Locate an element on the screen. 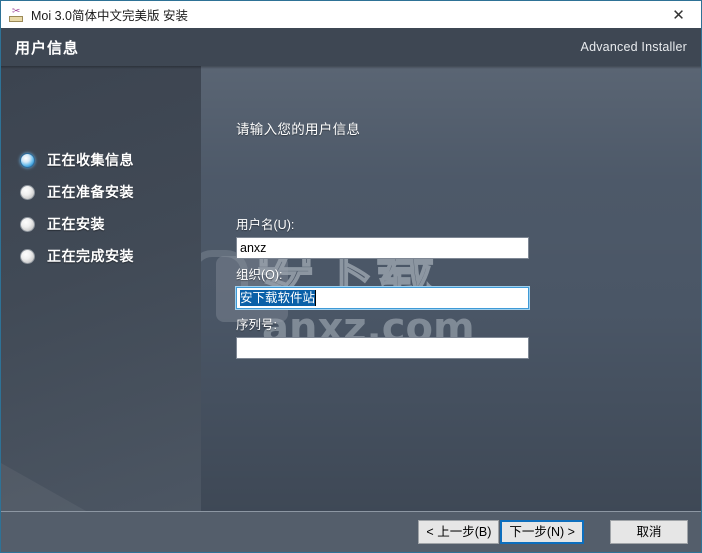 This screenshot has width=702, height=553. organization-field-group: 组织(O): 安下载软件站 is located at coordinates (382, 286).